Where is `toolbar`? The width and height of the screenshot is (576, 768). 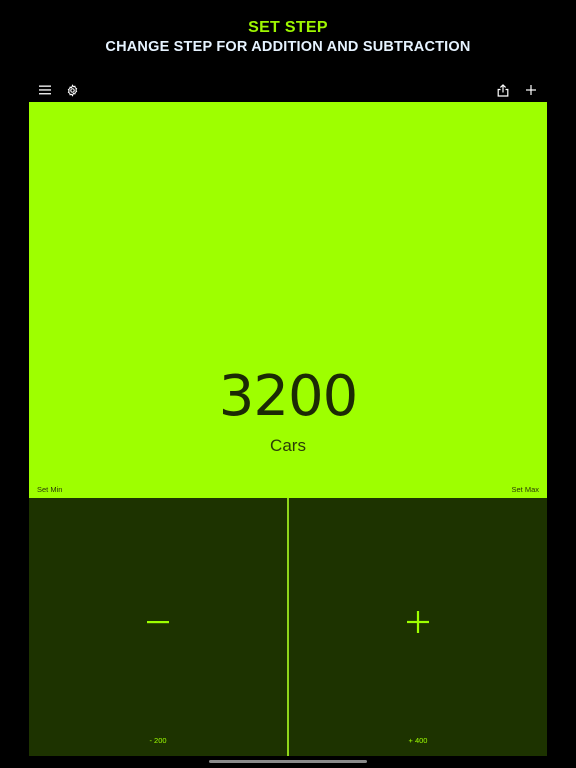
toolbar is located at coordinates (288, 90).